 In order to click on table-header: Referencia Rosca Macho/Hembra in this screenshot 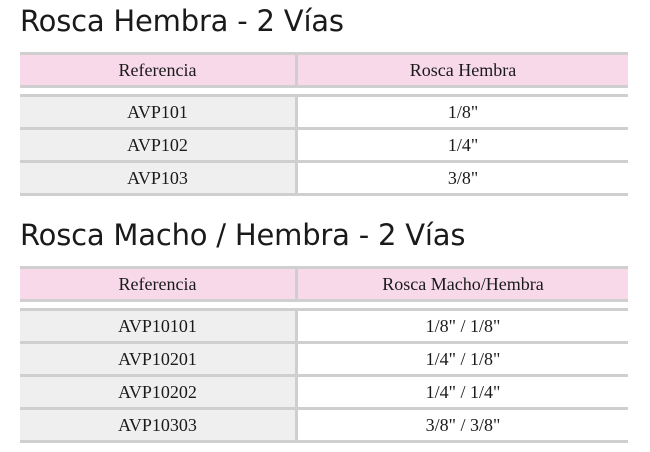, I will do `click(324, 284)`.